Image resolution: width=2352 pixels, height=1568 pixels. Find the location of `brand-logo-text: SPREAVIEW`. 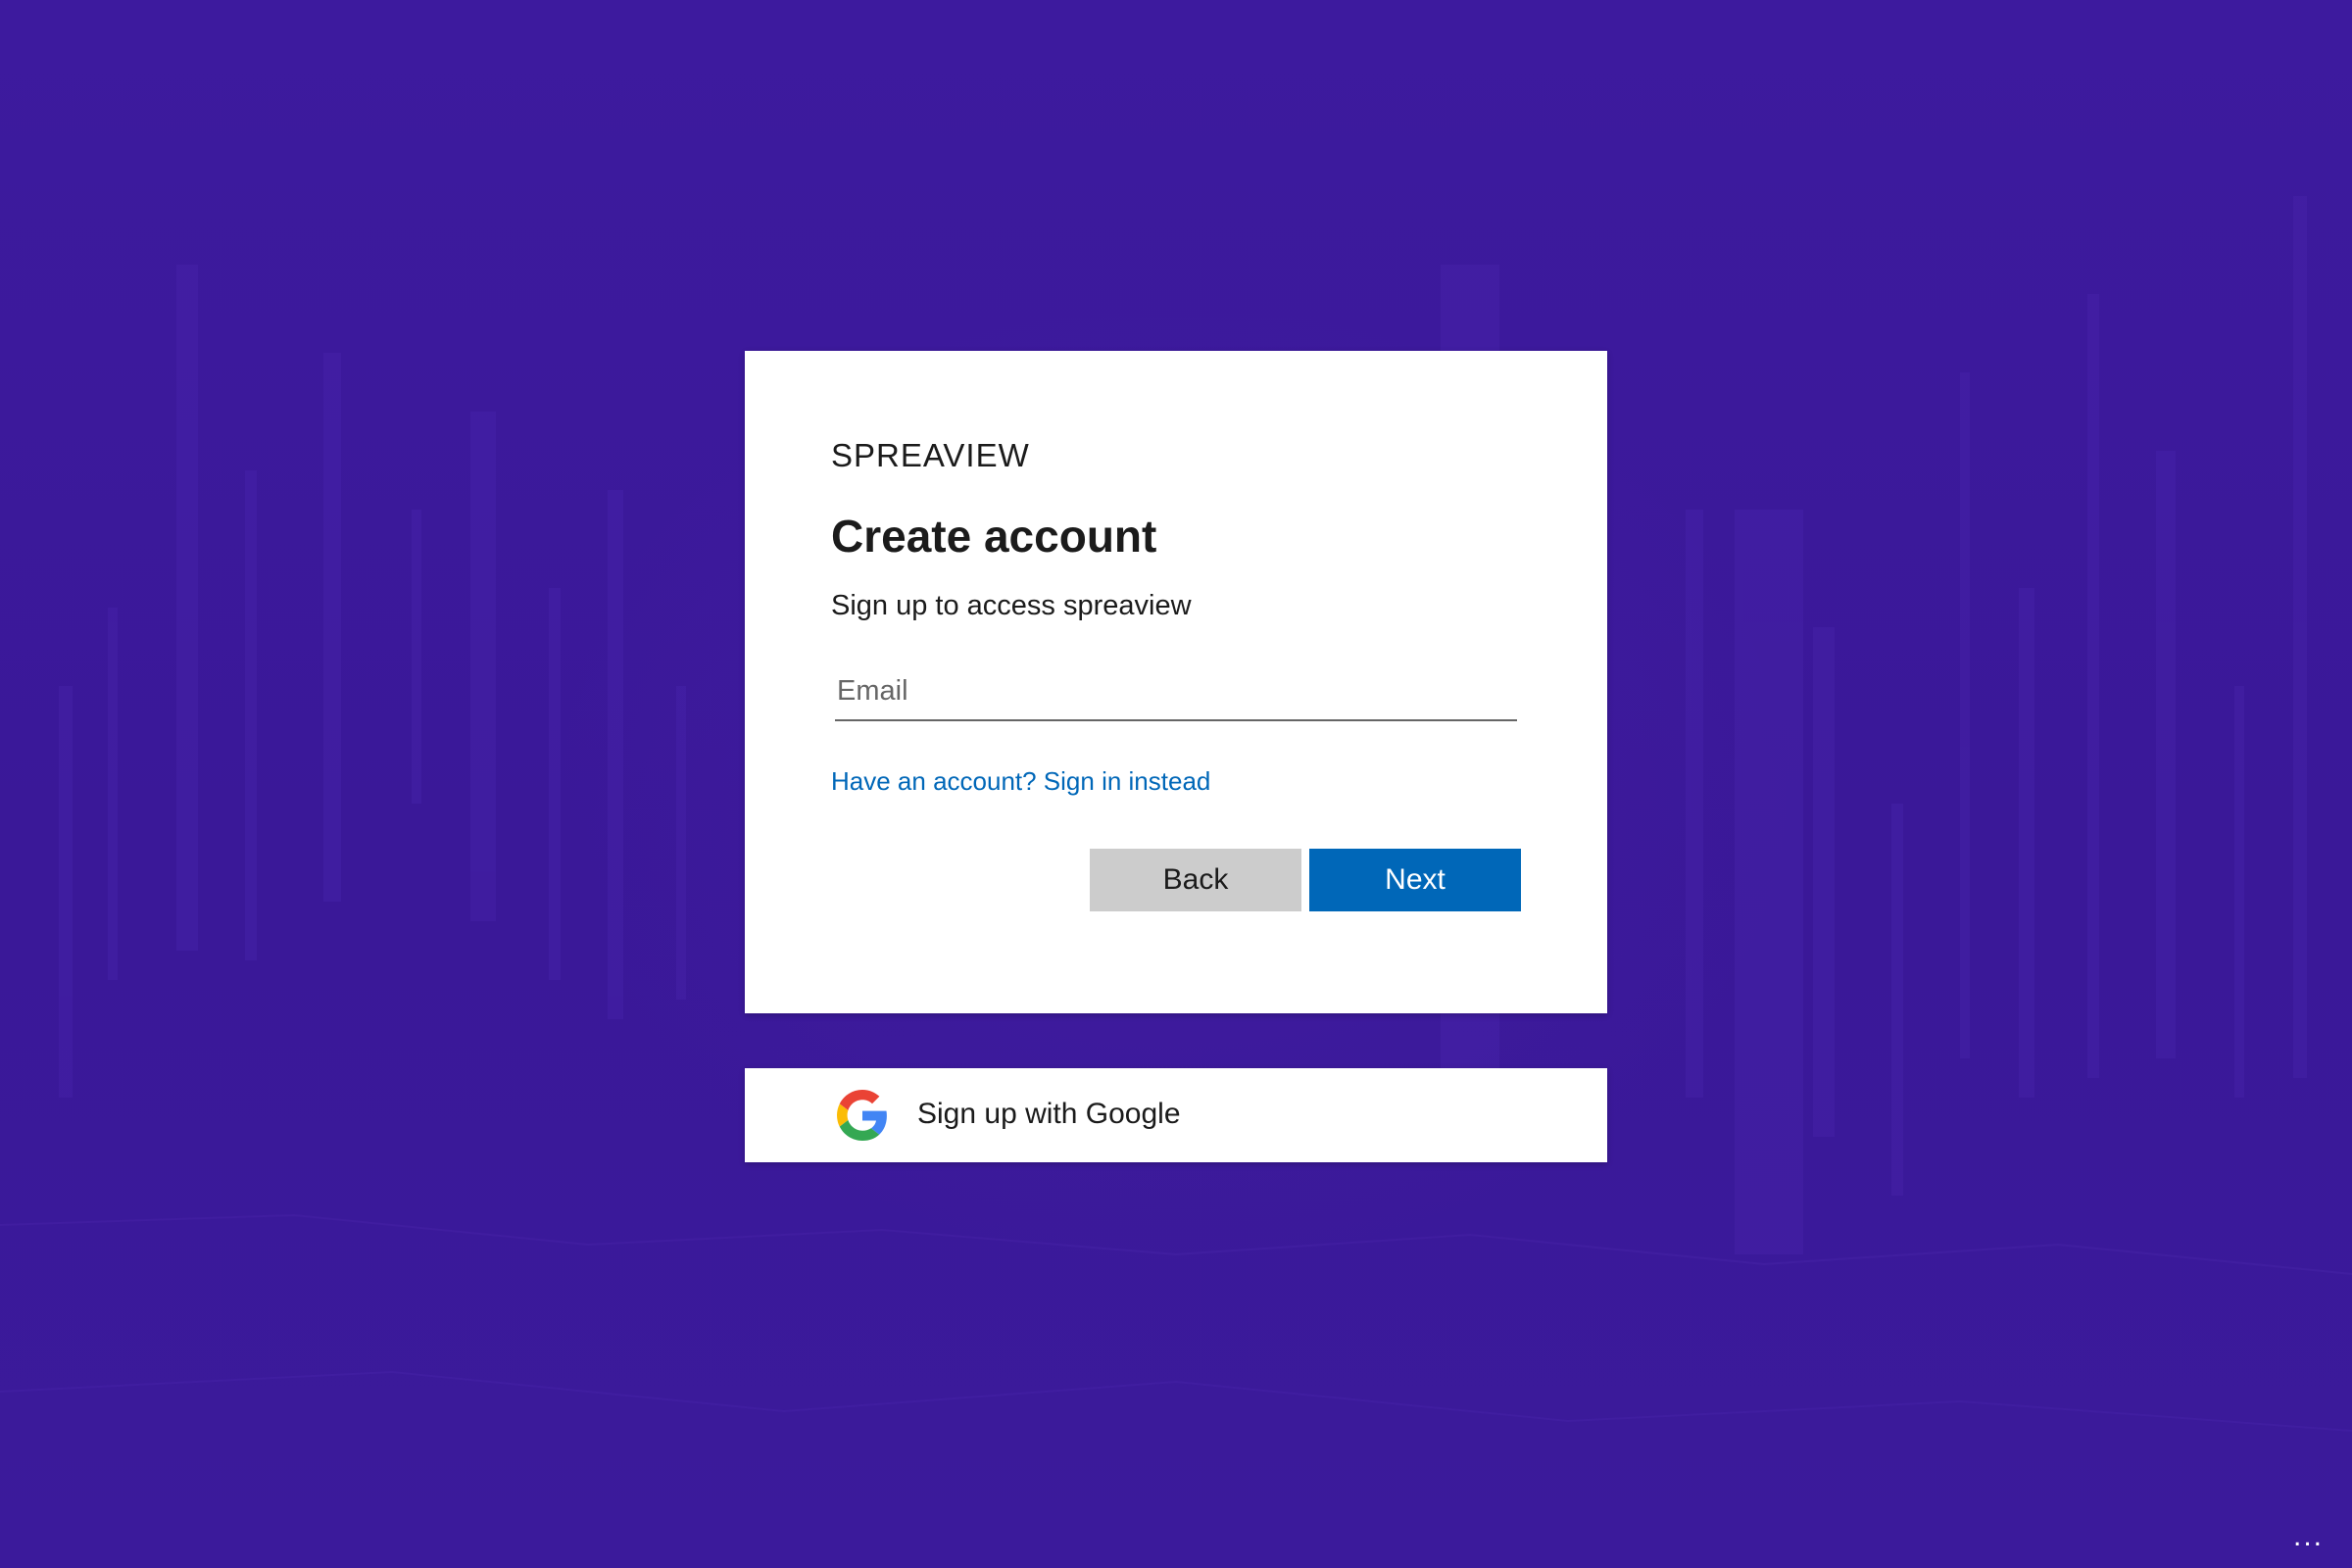

brand-logo-text: SPREAVIEW is located at coordinates (930, 455).